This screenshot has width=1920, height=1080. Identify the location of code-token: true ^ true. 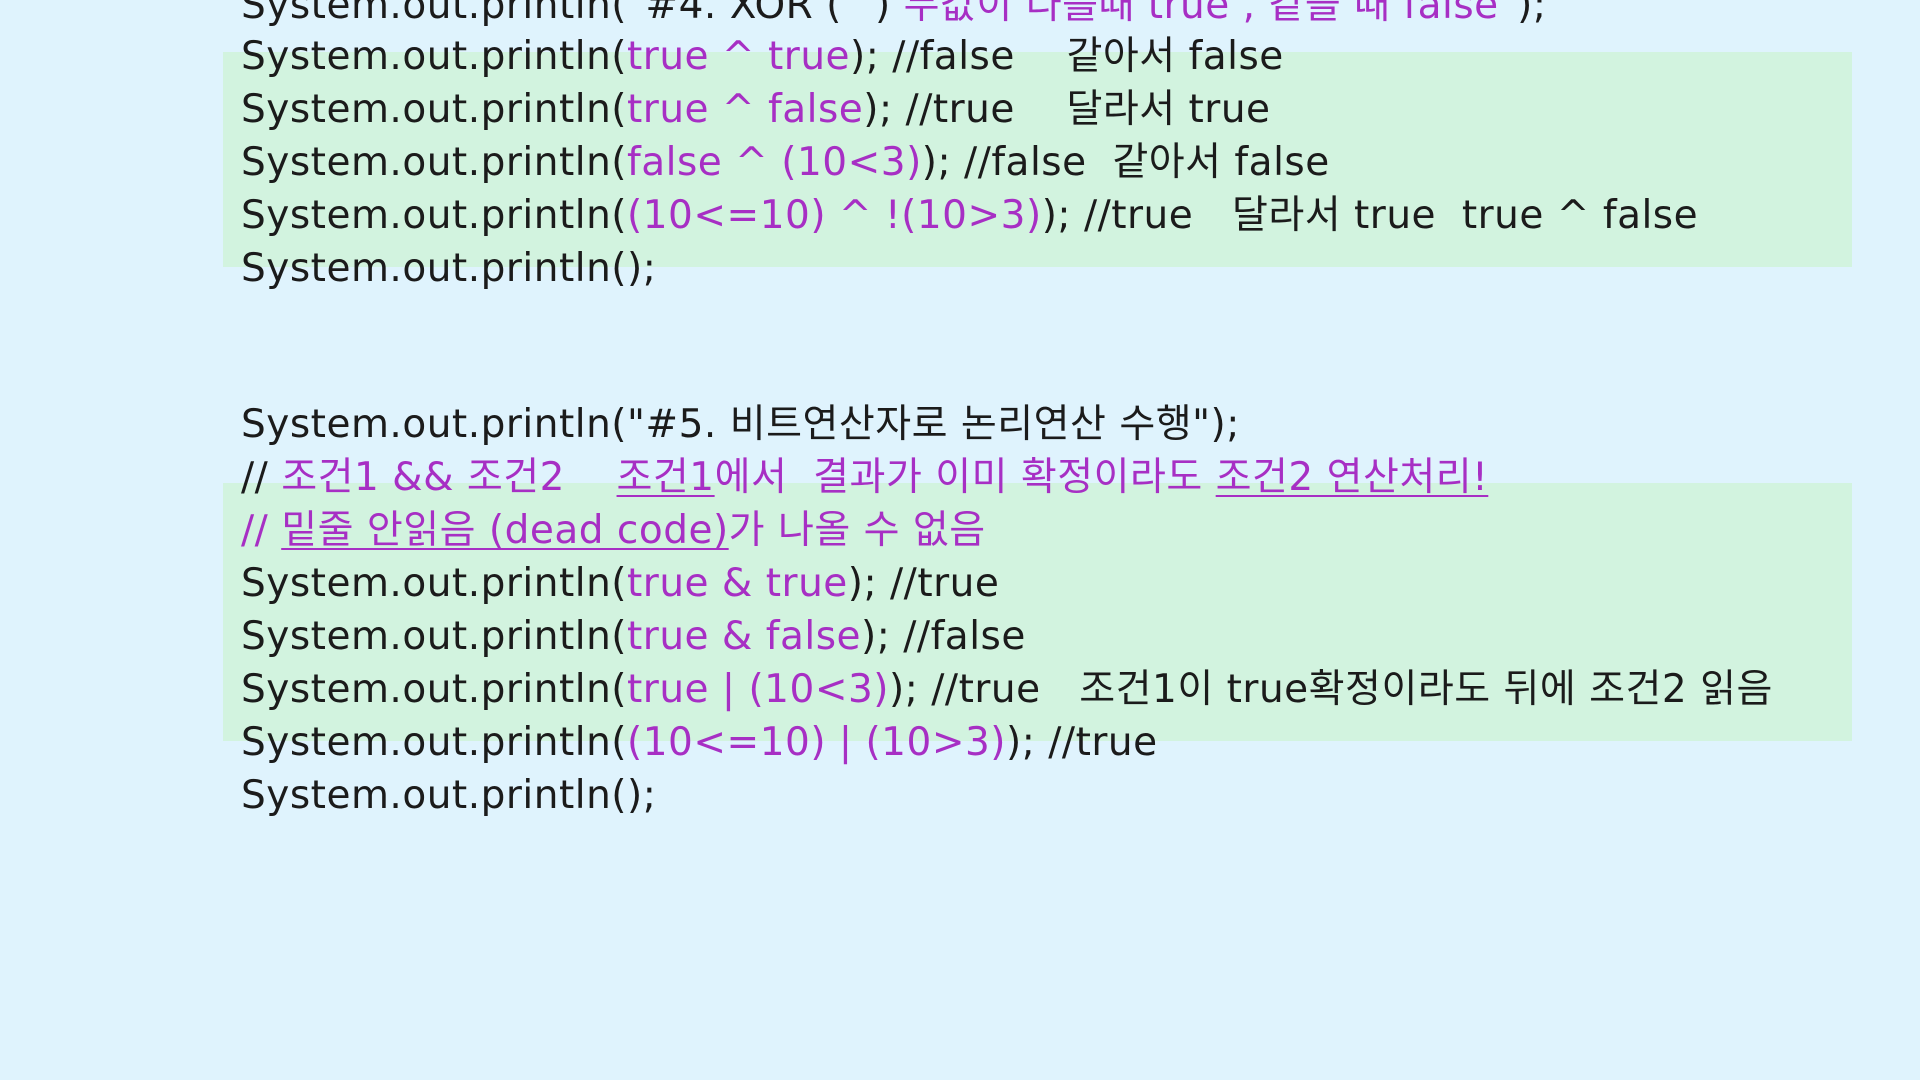
(739, 56).